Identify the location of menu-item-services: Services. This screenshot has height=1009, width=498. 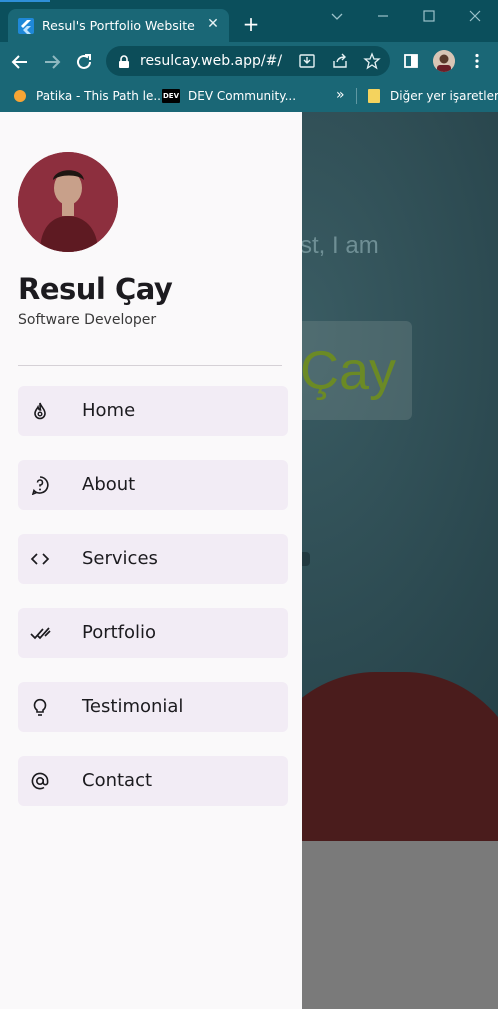
(153, 559).